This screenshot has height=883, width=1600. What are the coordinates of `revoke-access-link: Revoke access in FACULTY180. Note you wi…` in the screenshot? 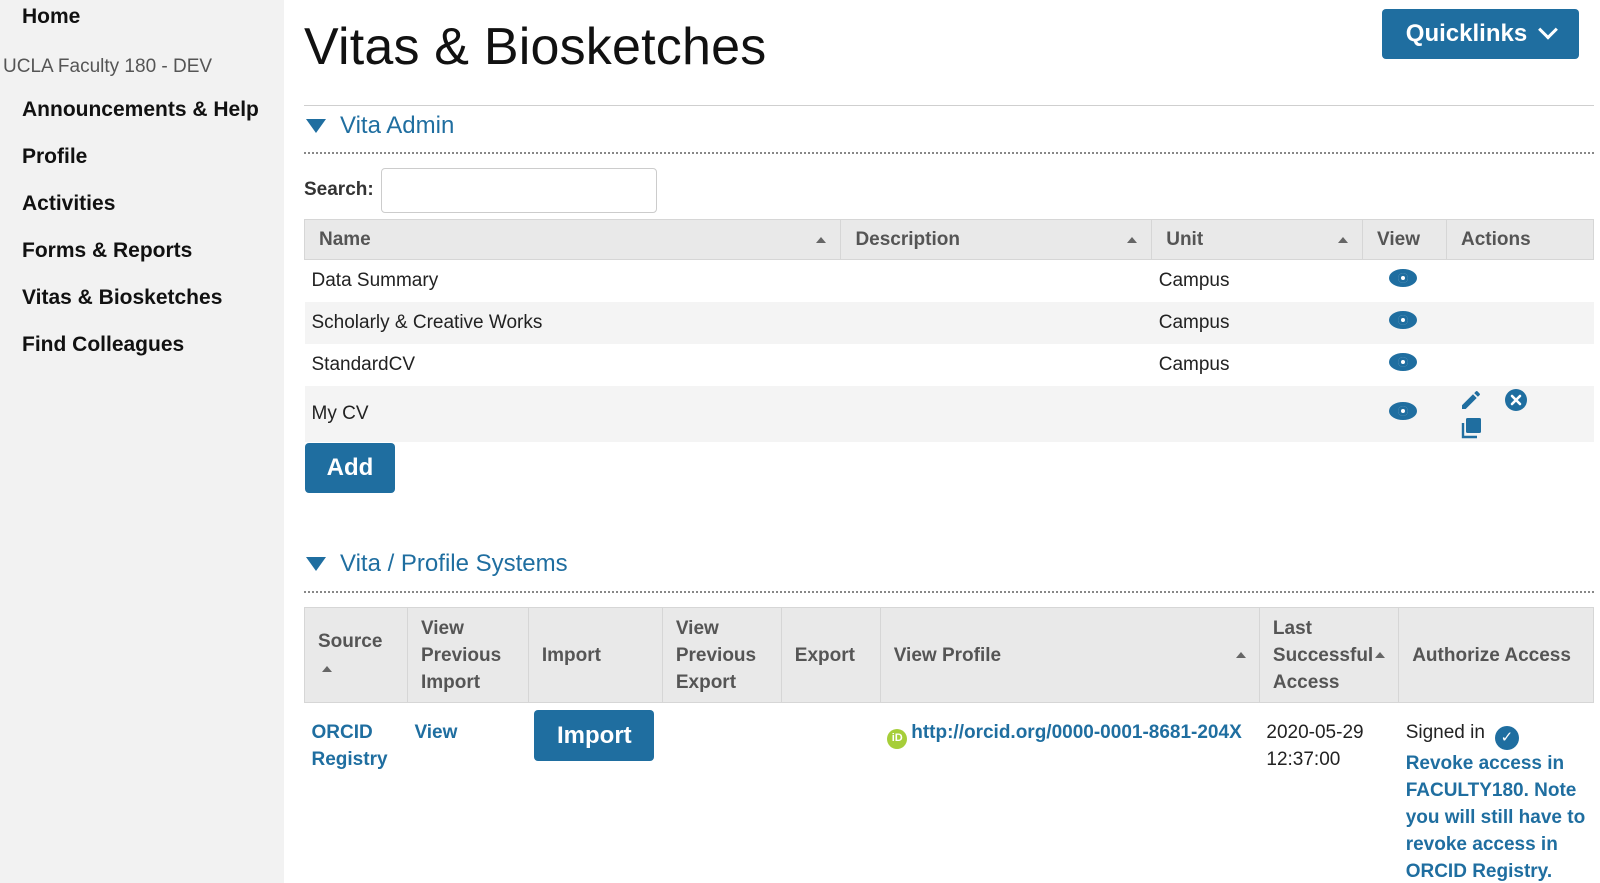 It's located at (1495, 817).